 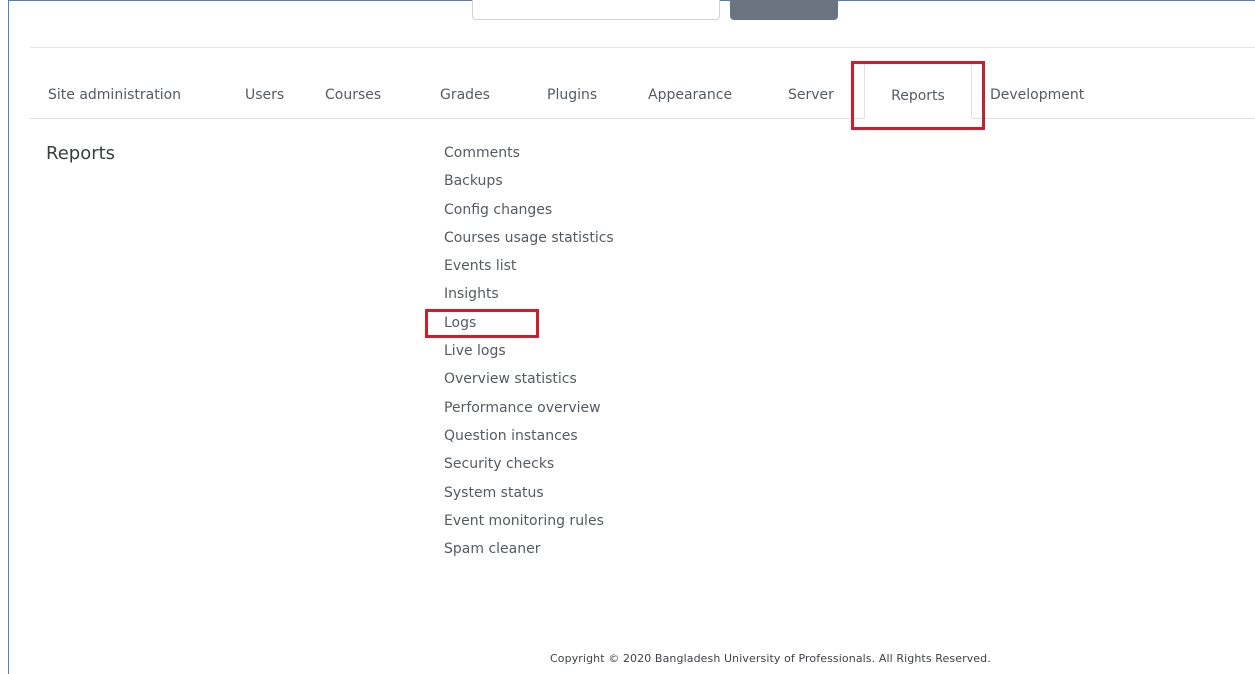 What do you see at coordinates (529, 497) in the screenshot?
I see `link-system-status: System status` at bounding box center [529, 497].